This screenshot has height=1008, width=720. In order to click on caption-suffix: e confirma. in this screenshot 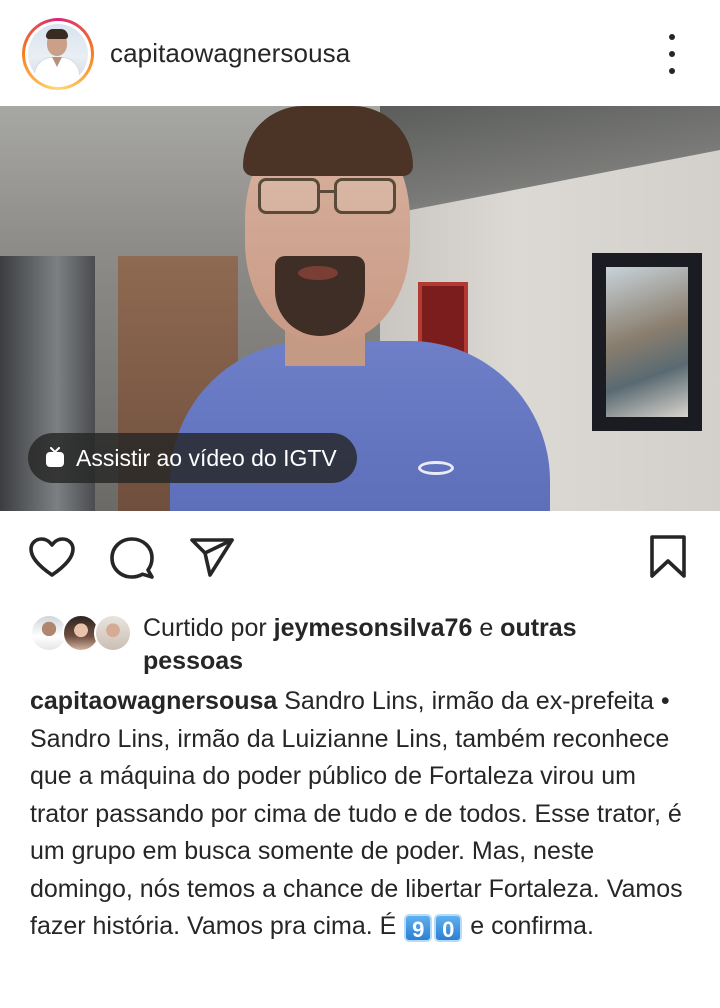, I will do `click(528, 926)`.